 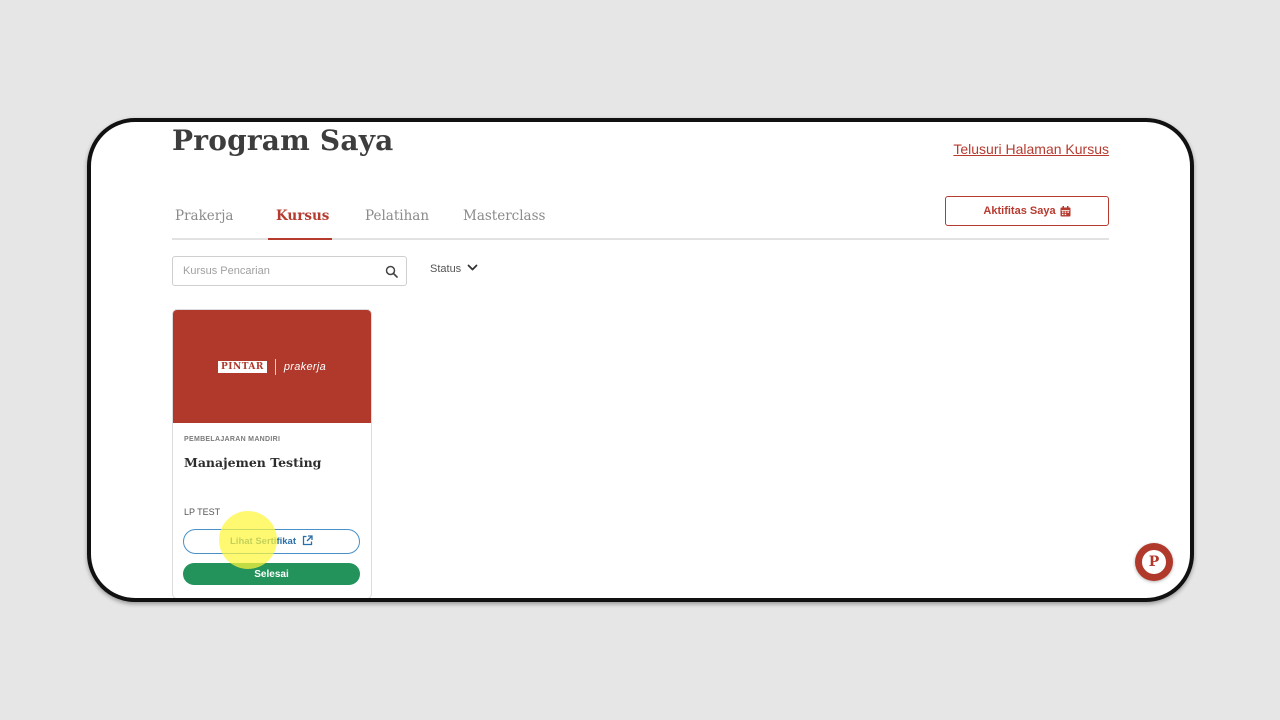 I want to click on course-title: Manajemen Testing, so click(x=253, y=462).